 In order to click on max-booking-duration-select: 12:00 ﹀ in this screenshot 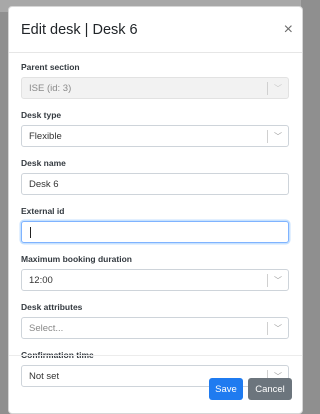, I will do `click(155, 280)`.